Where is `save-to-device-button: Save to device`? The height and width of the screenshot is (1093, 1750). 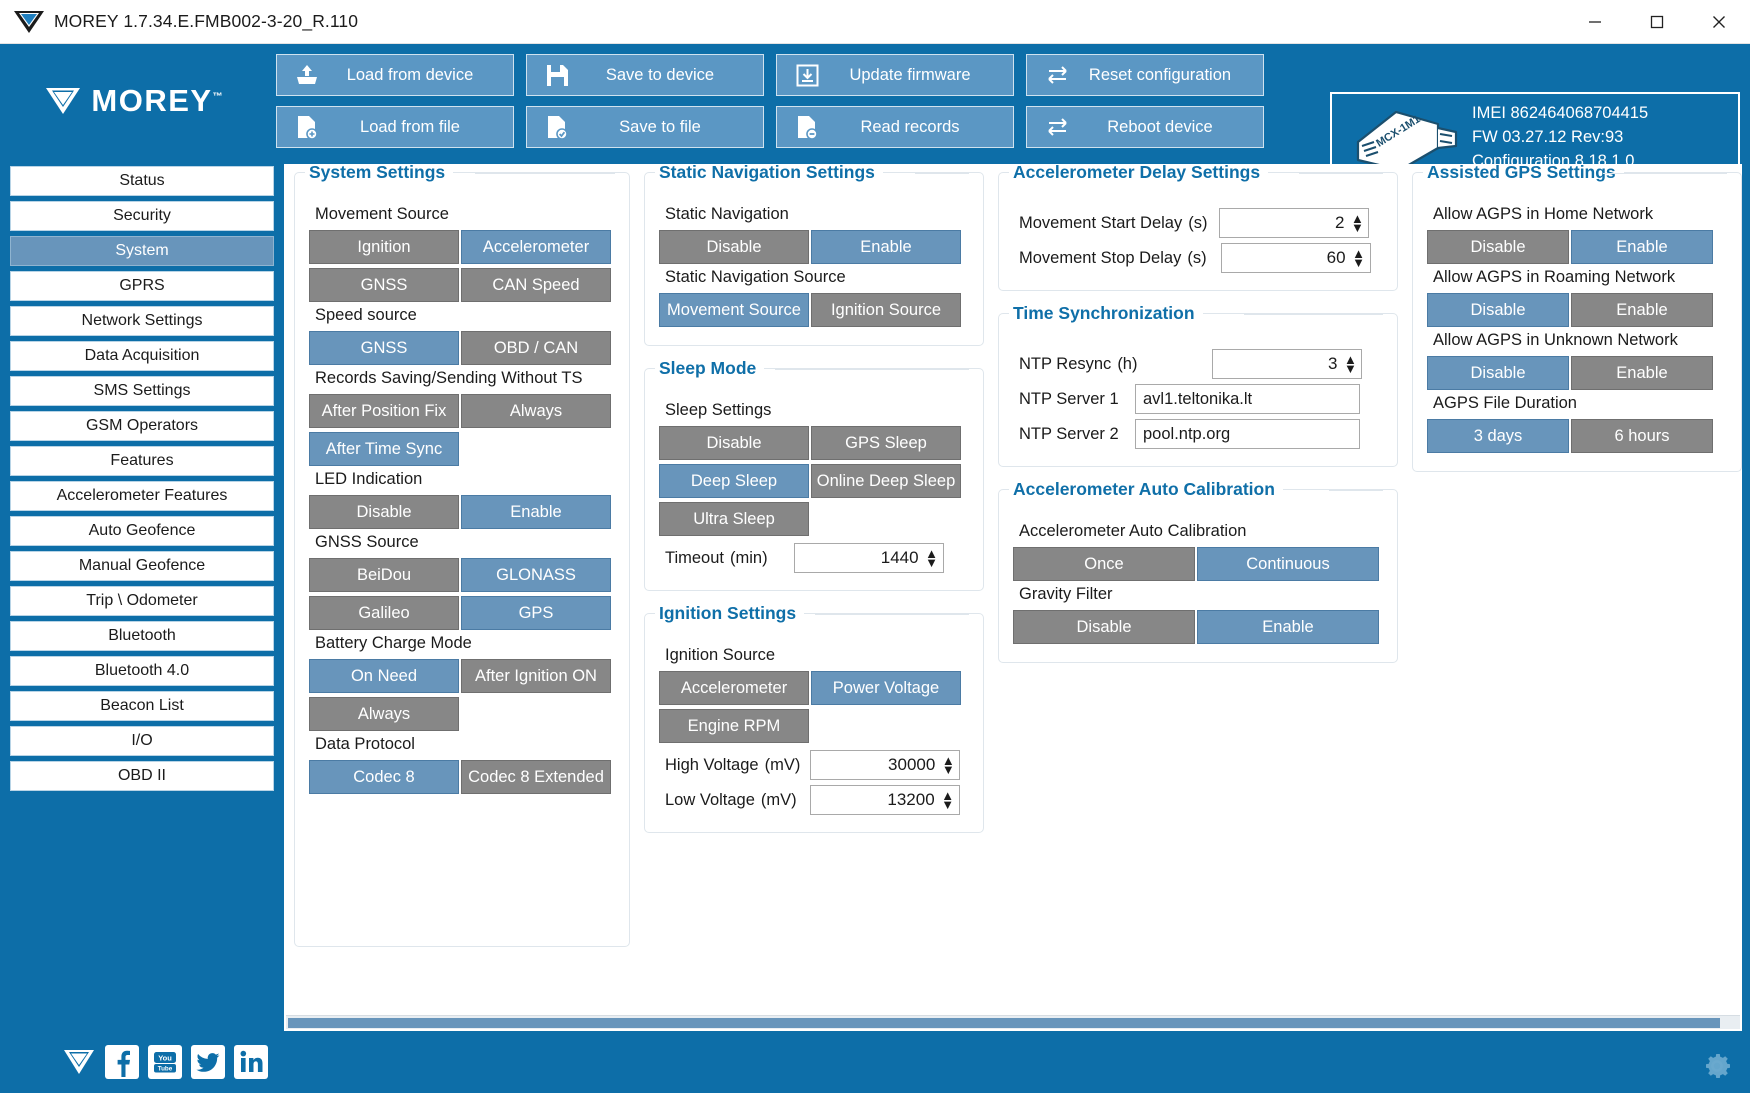
save-to-device-button: Save to device is located at coordinates (645, 75).